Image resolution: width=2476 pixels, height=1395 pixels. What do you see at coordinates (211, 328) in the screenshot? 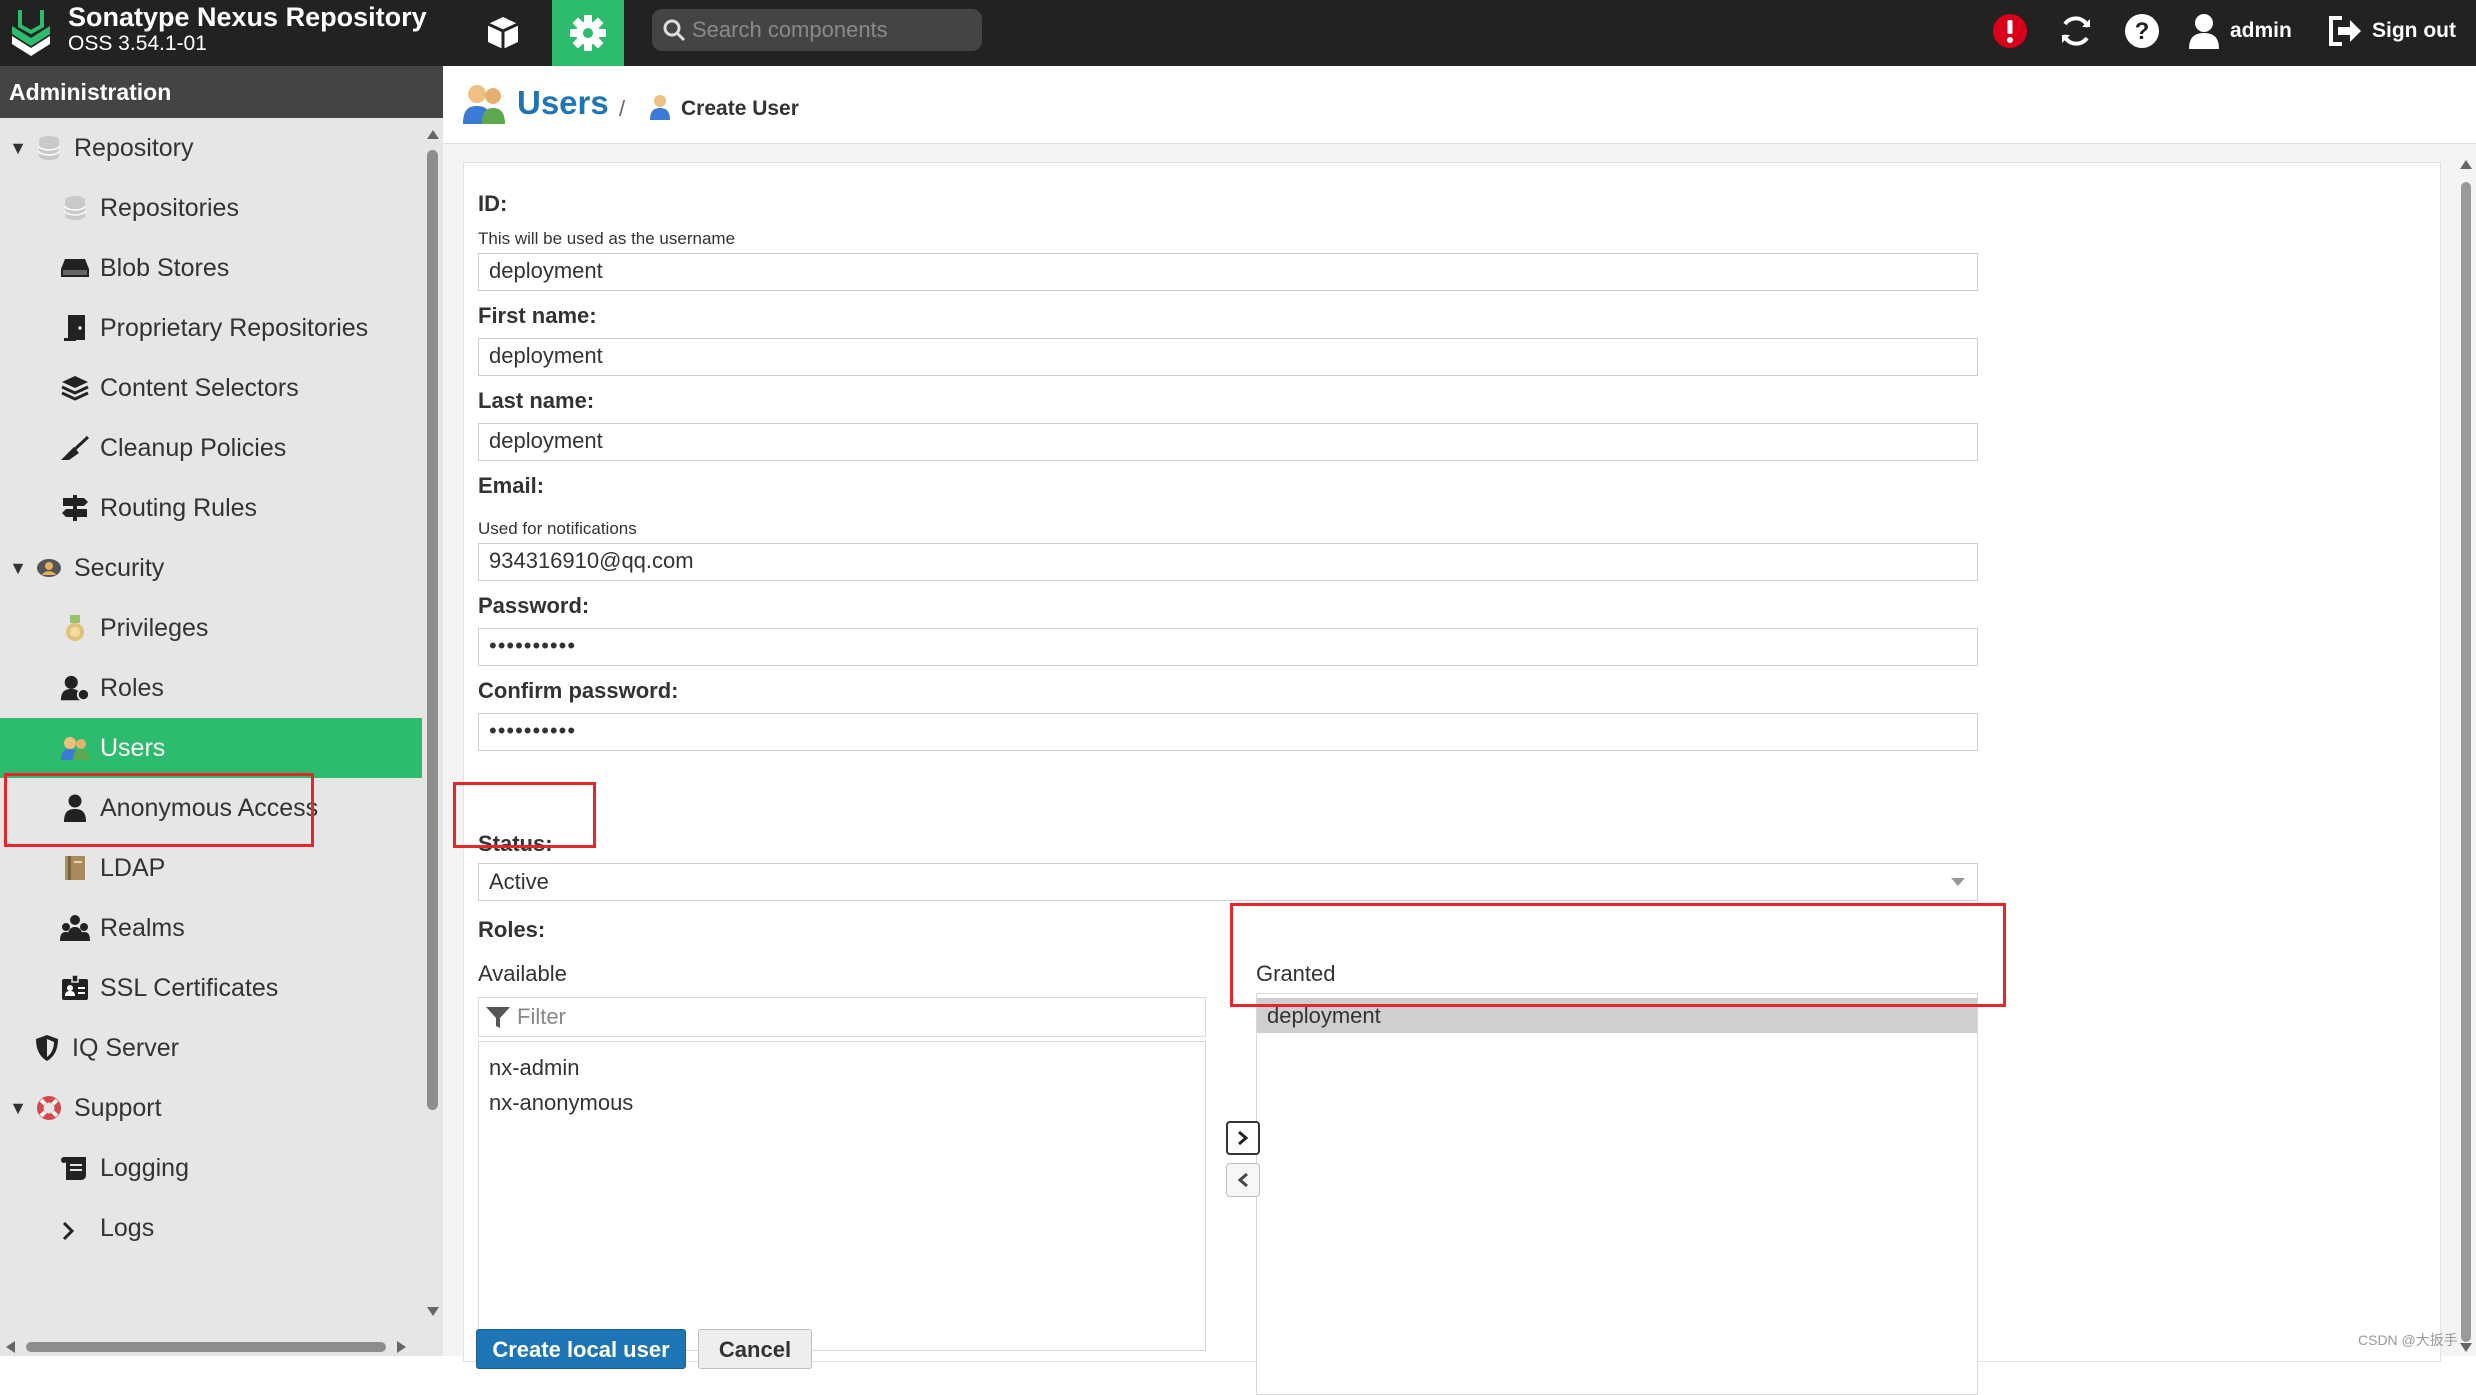
I see `sidebar-item-proprietary-repositories: Proprietary Repositories` at bounding box center [211, 328].